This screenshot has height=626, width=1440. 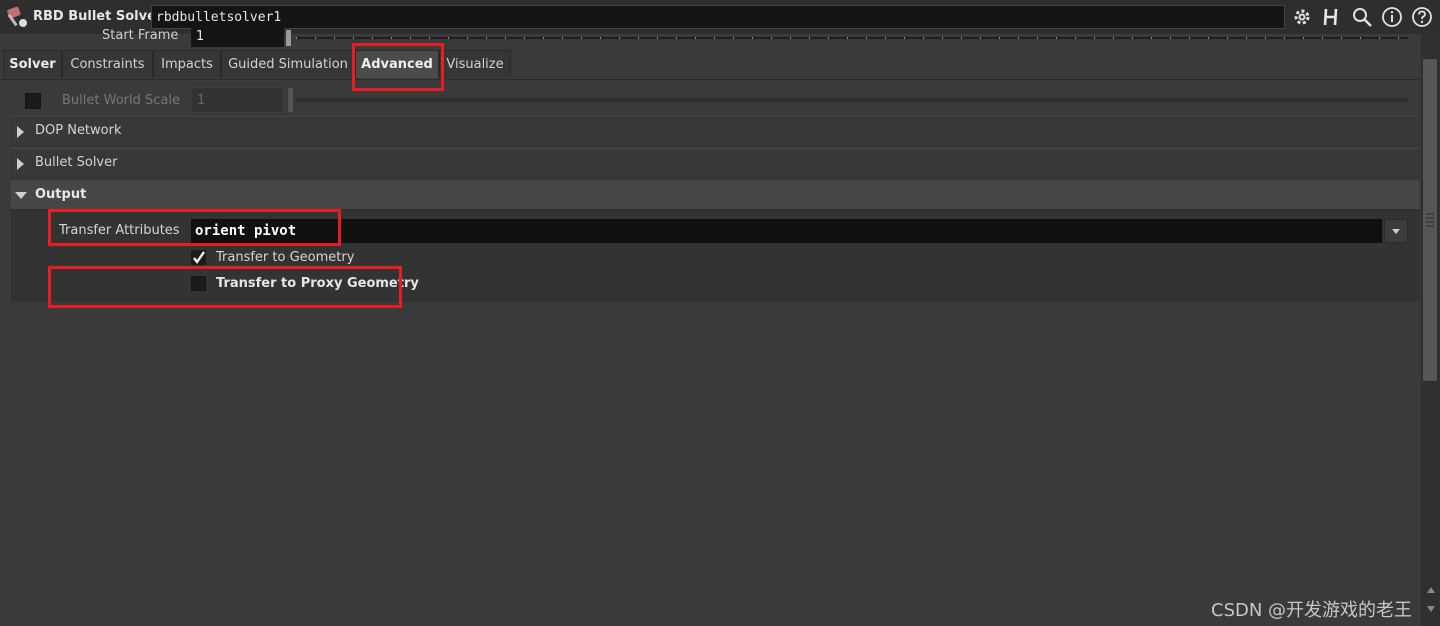 I want to click on bullet-world-scale-slider, so click(x=852, y=100).